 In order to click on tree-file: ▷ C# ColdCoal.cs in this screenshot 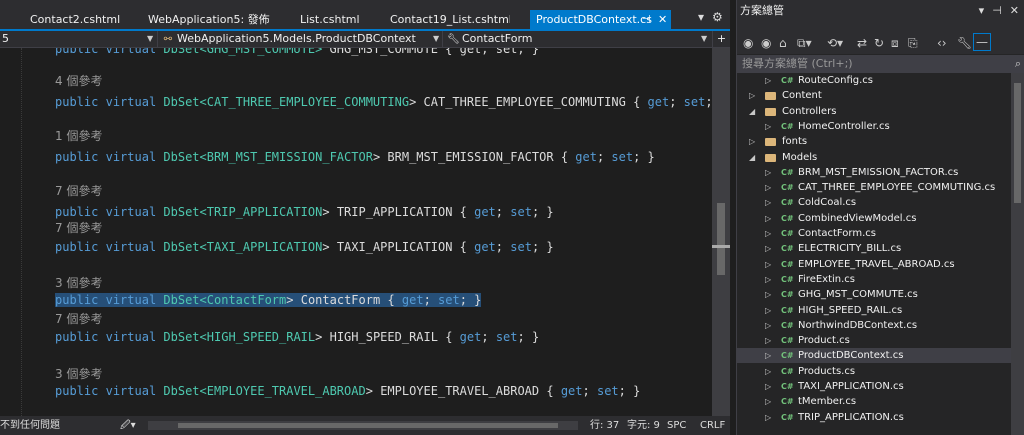, I will do `click(877, 202)`.